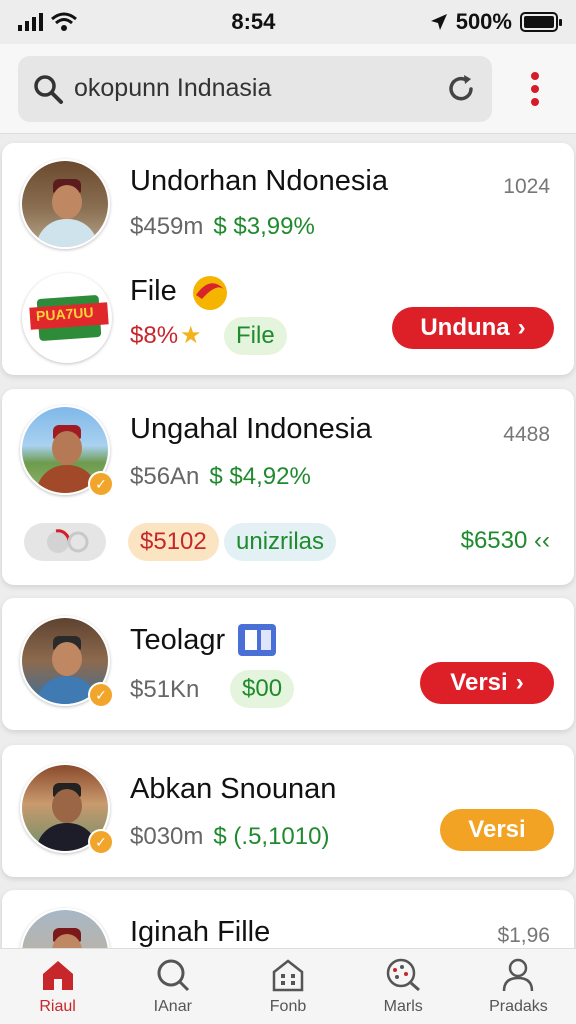  What do you see at coordinates (67, 318) in the screenshot?
I see `logo-avatar: PUA7UU` at bounding box center [67, 318].